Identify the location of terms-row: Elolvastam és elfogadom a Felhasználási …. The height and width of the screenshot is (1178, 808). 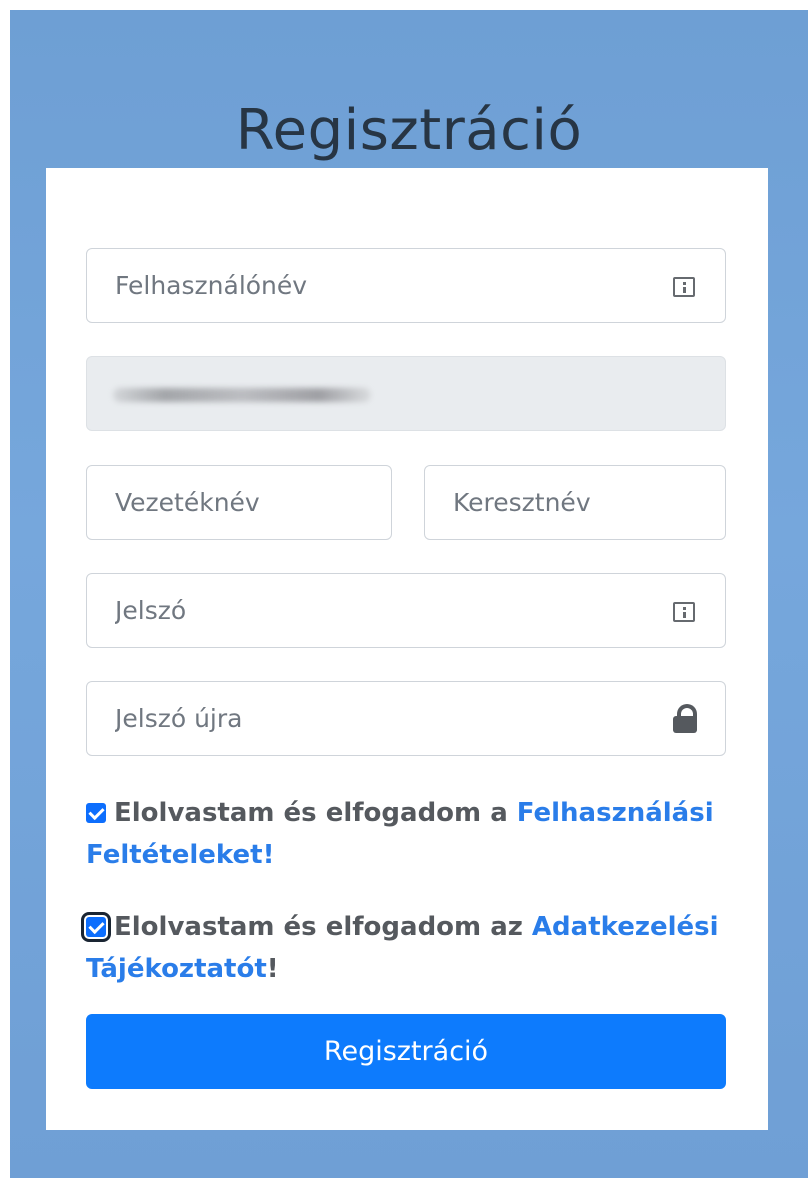
(406, 834).